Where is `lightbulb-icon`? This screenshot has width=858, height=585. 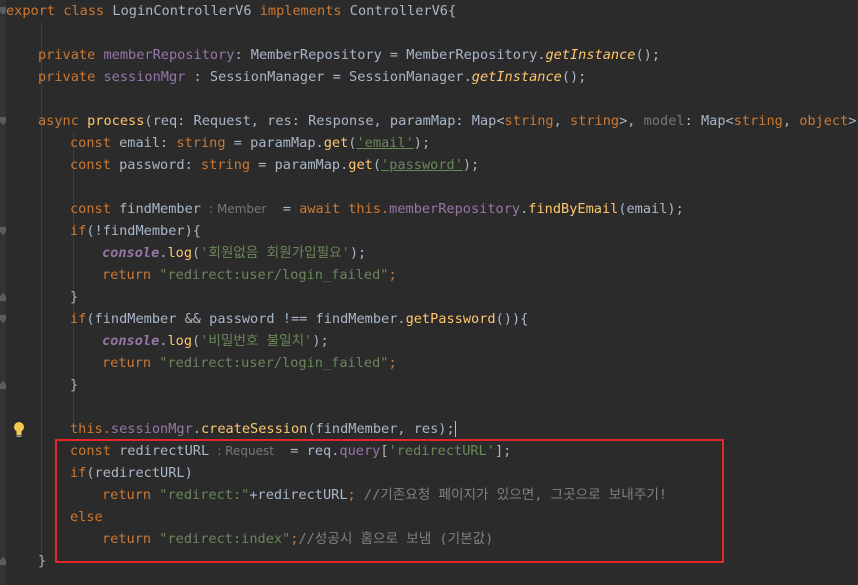
lightbulb-icon is located at coordinates (19, 430).